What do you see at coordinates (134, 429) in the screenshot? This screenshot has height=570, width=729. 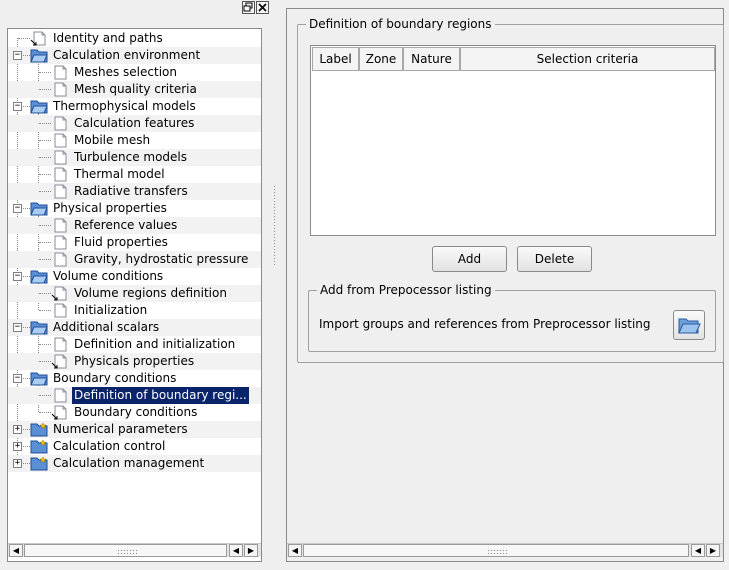 I see `tree-item-numerical-parameters: + Numerical parameters` at bounding box center [134, 429].